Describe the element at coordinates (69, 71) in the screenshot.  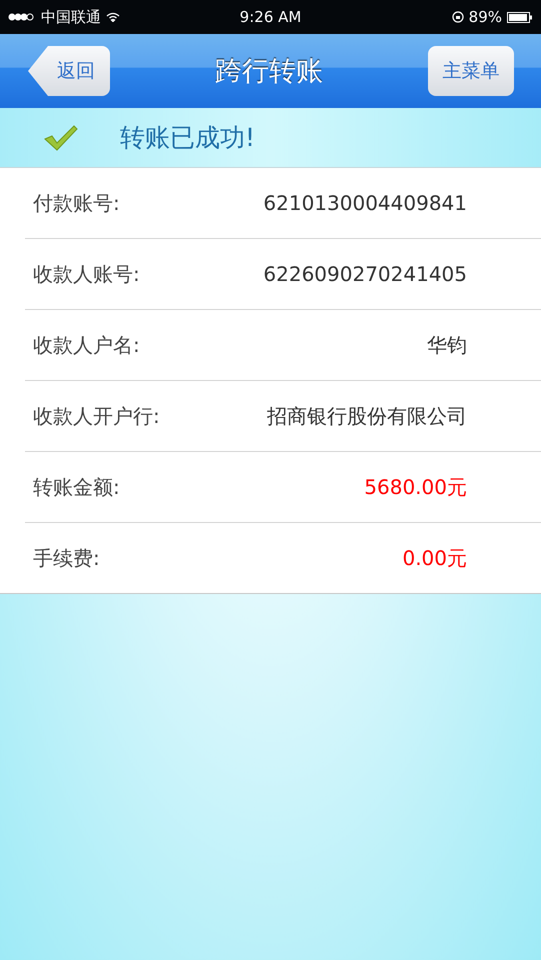
I see `back-button: 返回` at that location.